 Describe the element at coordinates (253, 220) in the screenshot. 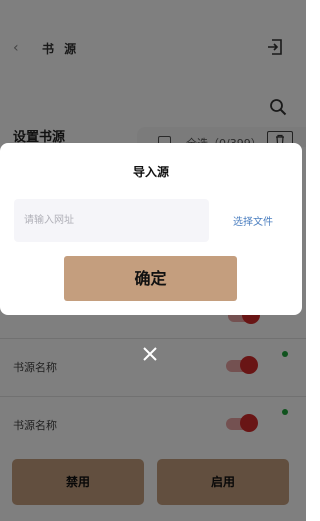

I see `choose-file-link: 选择文件` at that location.